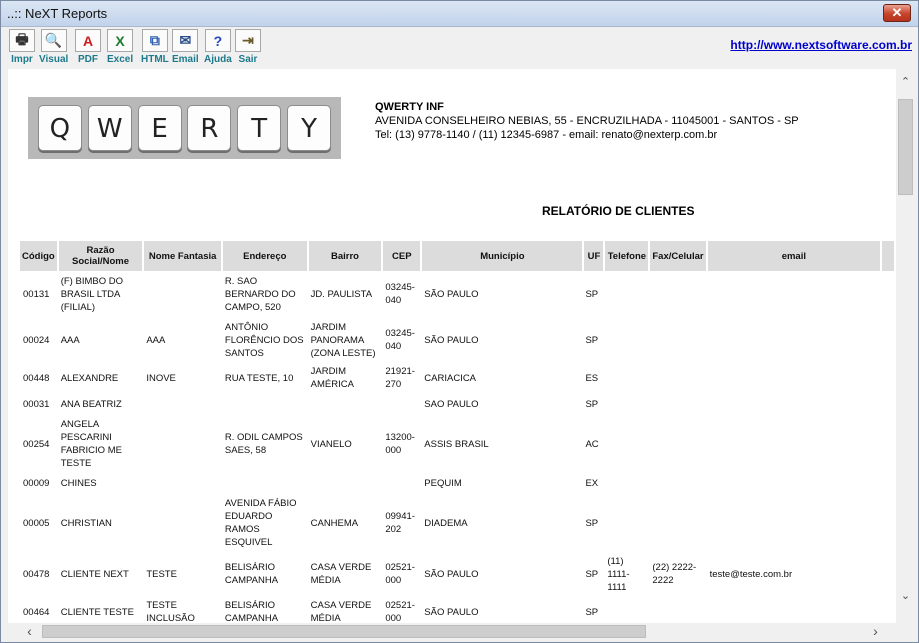 The image size is (919, 643). I want to click on column-header: Nome Fantasia, so click(183, 256).